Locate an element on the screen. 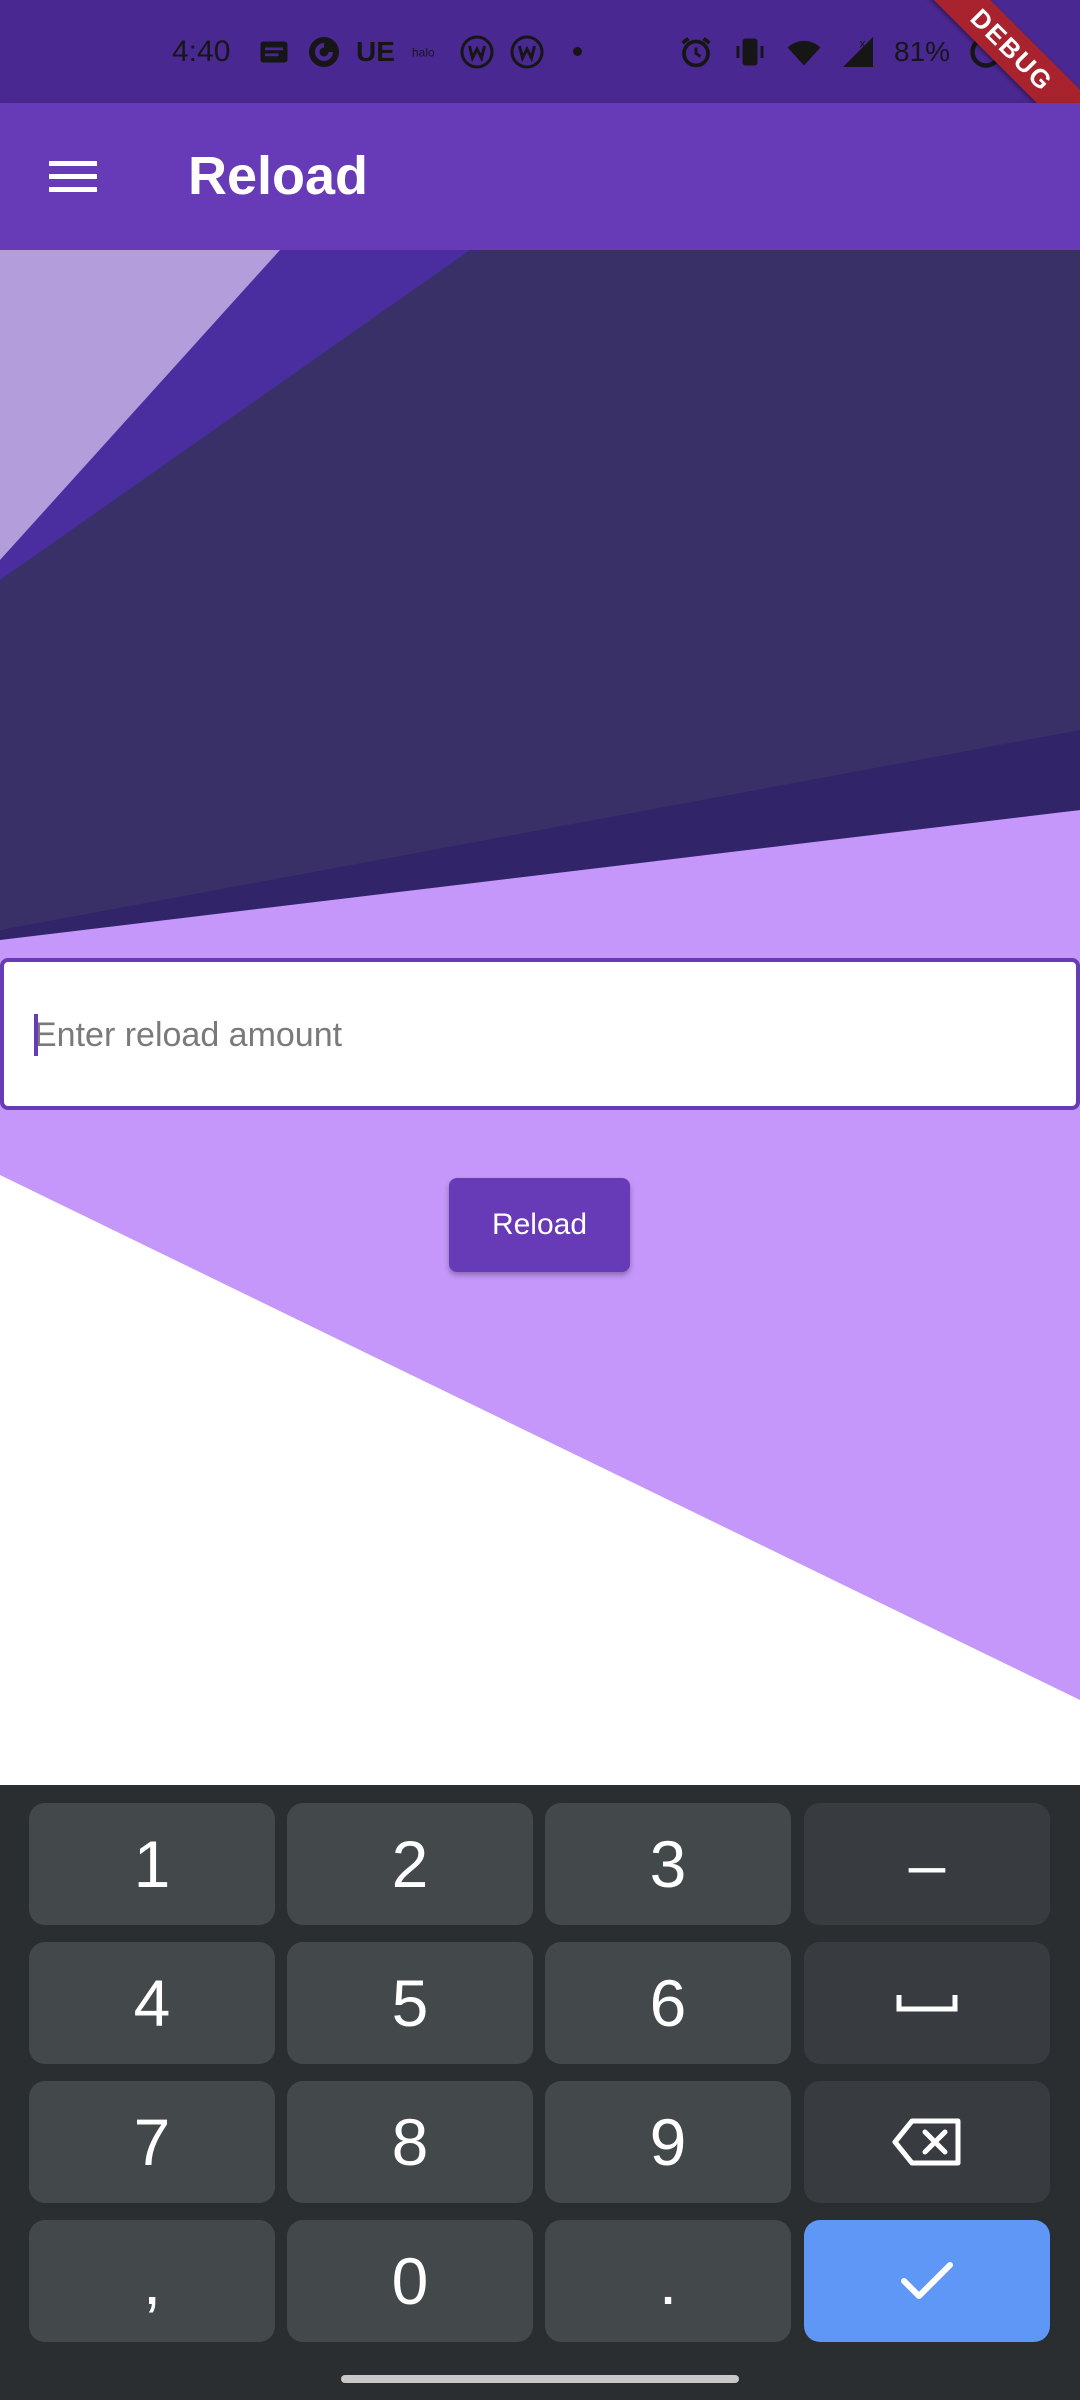 The image size is (1080, 2400). key-3: 3 is located at coordinates (668, 1864).